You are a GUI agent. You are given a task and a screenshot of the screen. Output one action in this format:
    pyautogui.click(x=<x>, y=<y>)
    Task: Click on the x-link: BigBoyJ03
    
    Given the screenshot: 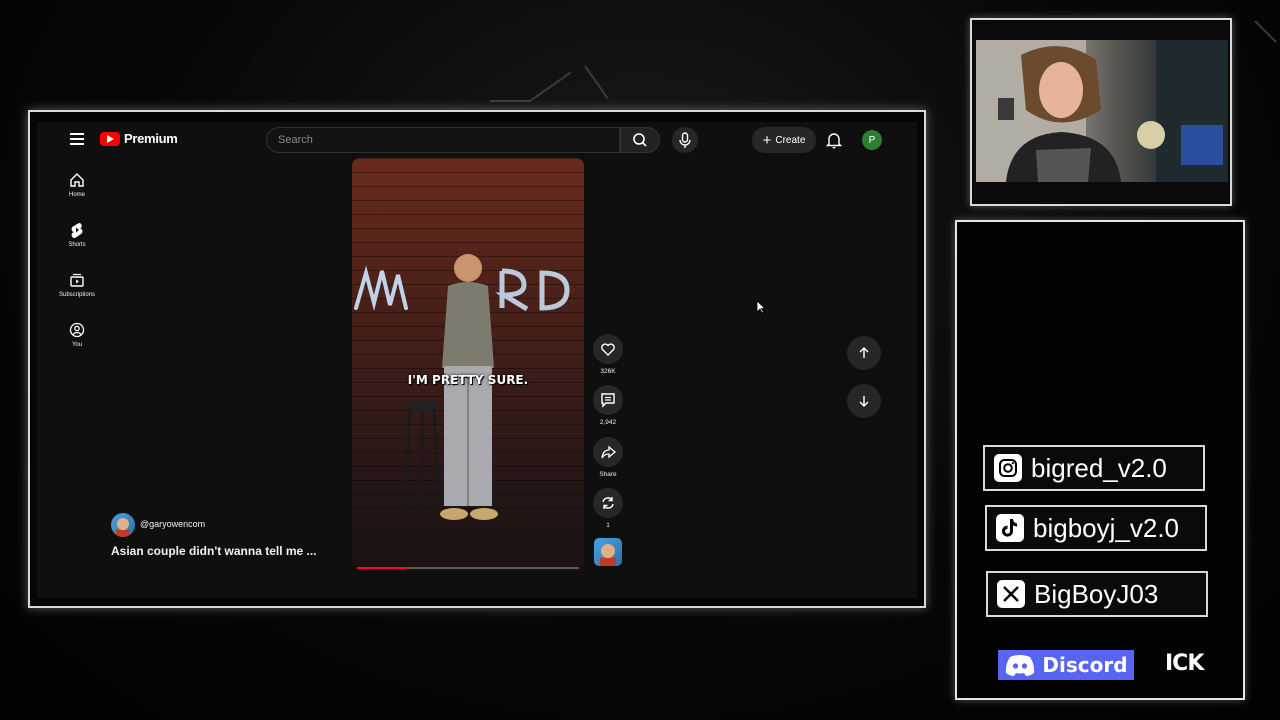 What is the action you would take?
    pyautogui.click(x=1097, y=594)
    